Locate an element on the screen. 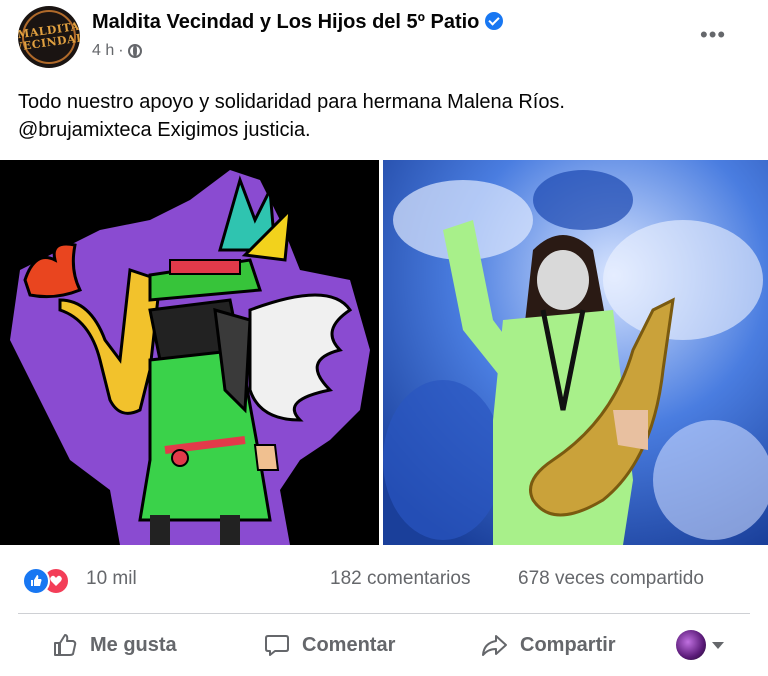 The width and height of the screenshot is (768, 676). verified-badge-icon is located at coordinates (494, 21).